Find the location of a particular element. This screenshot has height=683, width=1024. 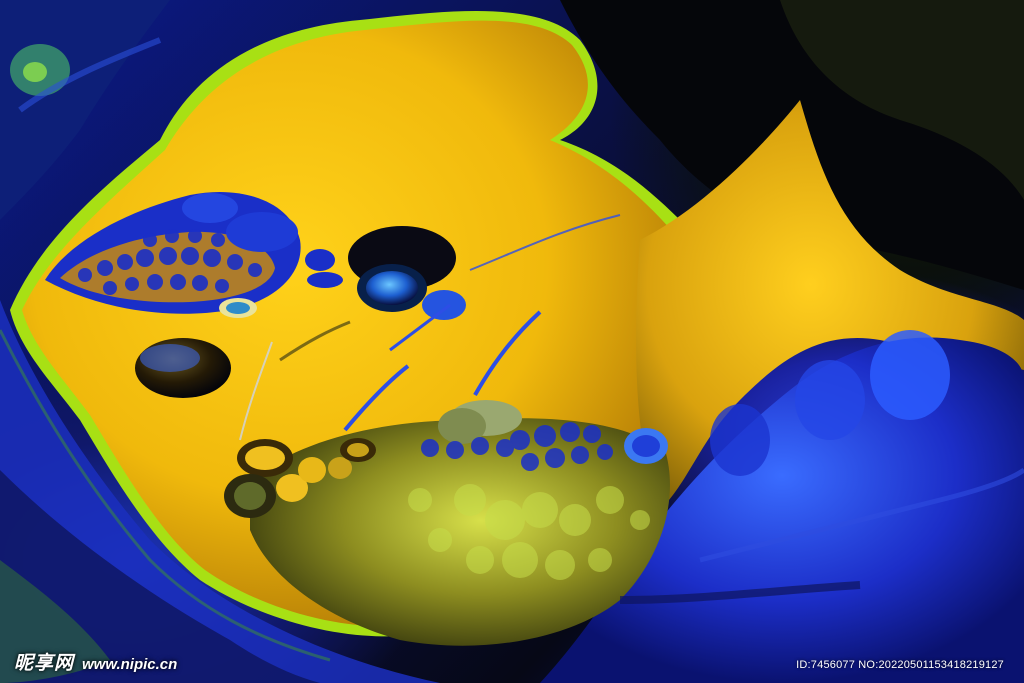

watermark-id: ID:7456077 NO:20220501153418219127 is located at coordinates (900, 665).